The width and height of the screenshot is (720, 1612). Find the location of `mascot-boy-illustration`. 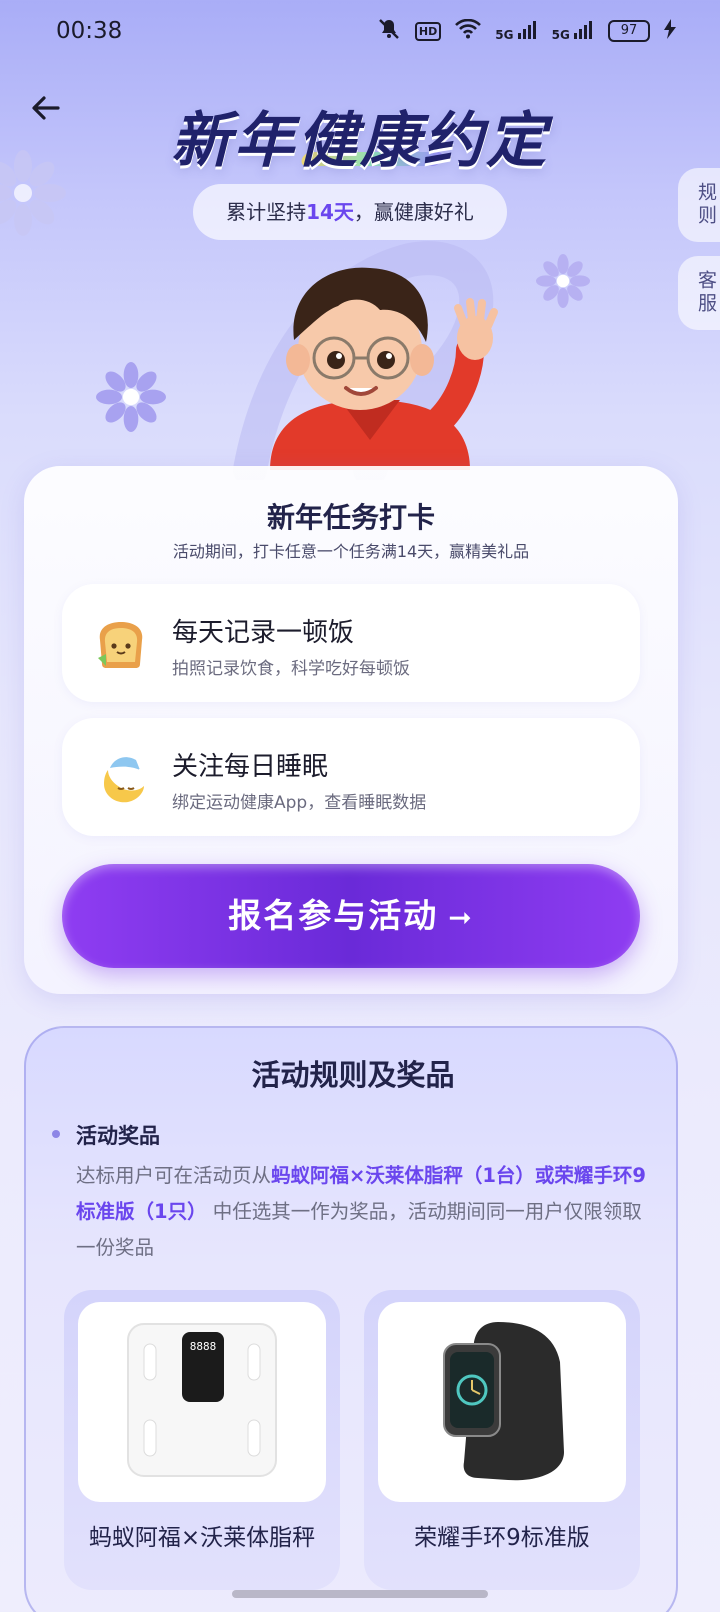

mascot-boy-illustration is located at coordinates (384, 368).